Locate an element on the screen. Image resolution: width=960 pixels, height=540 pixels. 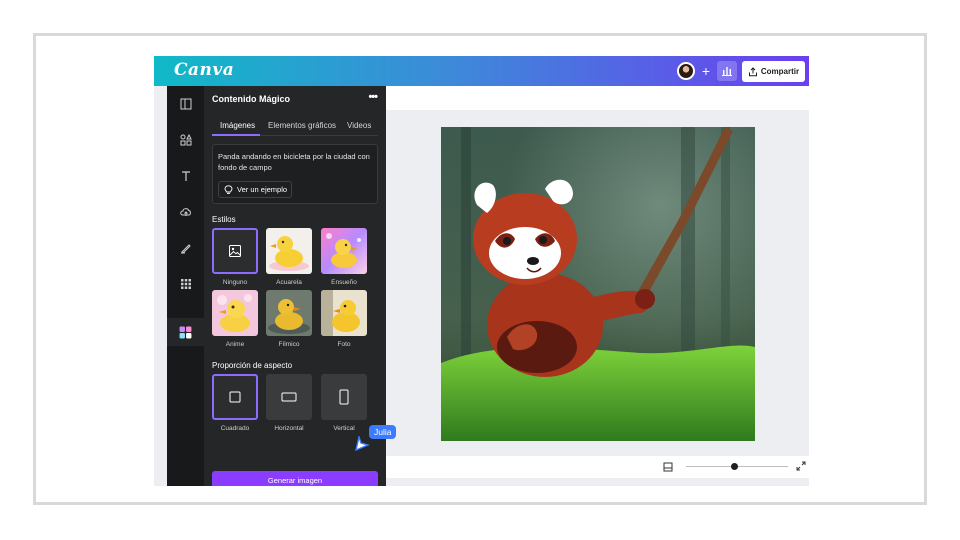
rail-text is located at coordinates (185, 176).